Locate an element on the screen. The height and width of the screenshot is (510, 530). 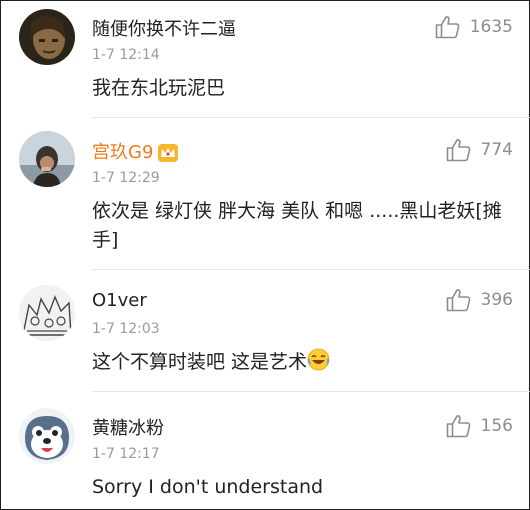
comment-username: 宫玖G9 is located at coordinates (135, 151).